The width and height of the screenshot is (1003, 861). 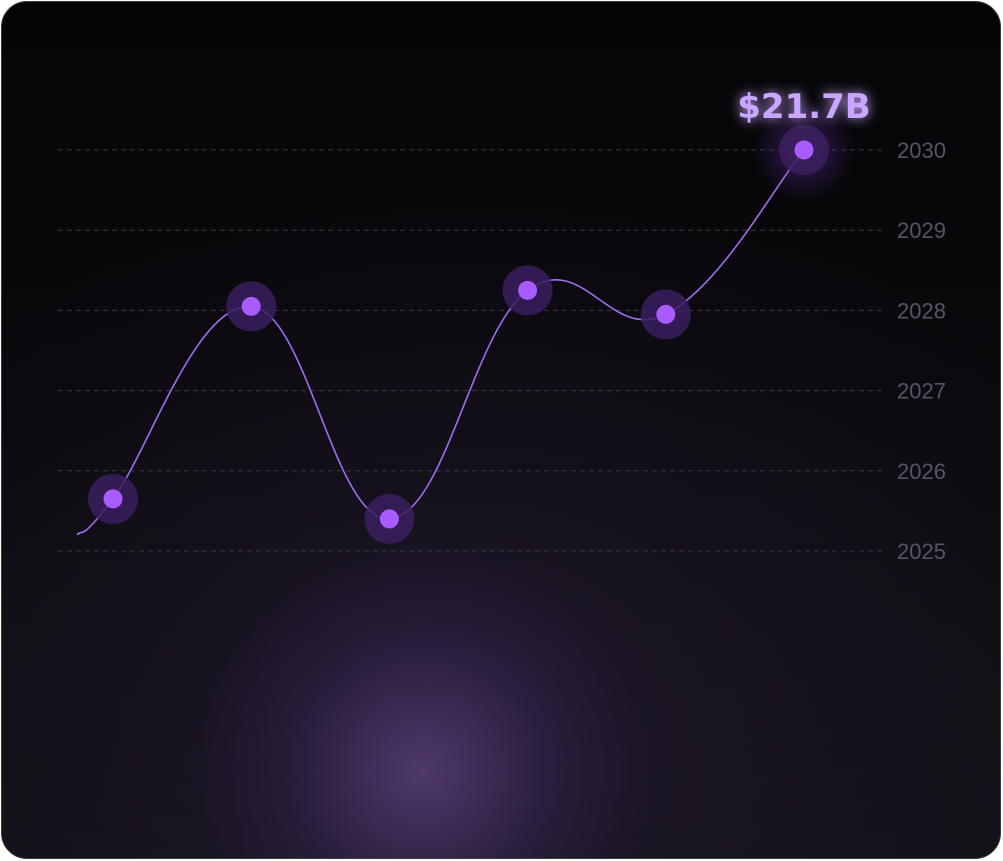 I want to click on y-tick-label: 2030, so click(x=921, y=150).